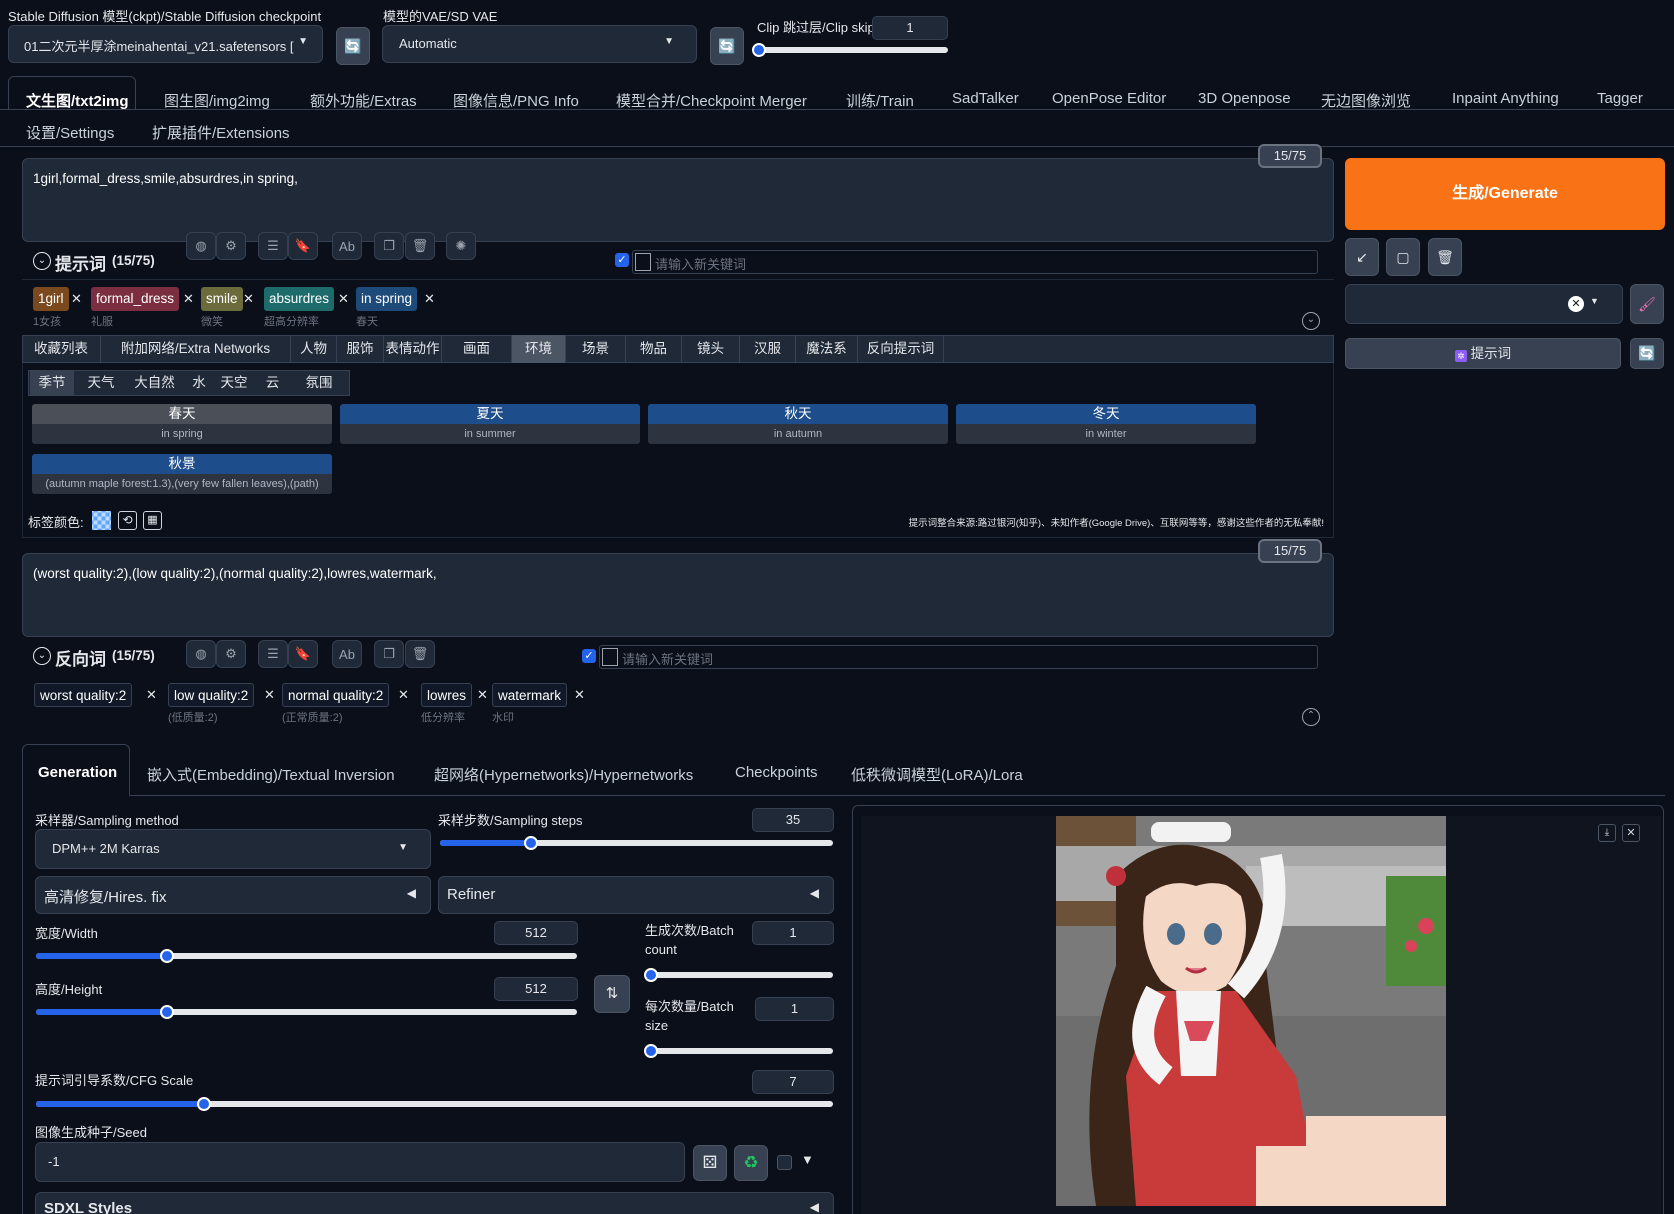 Image resolution: width=1674 pixels, height=1214 pixels. Describe the element at coordinates (127, 520) in the screenshot. I see `reset-icon: ⟲` at that location.